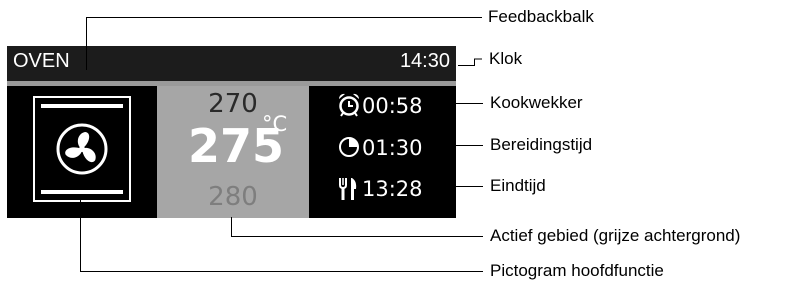 The image size is (812, 287). Describe the element at coordinates (518, 185) in the screenshot. I see `callout-end-time: Eindtijd` at that location.